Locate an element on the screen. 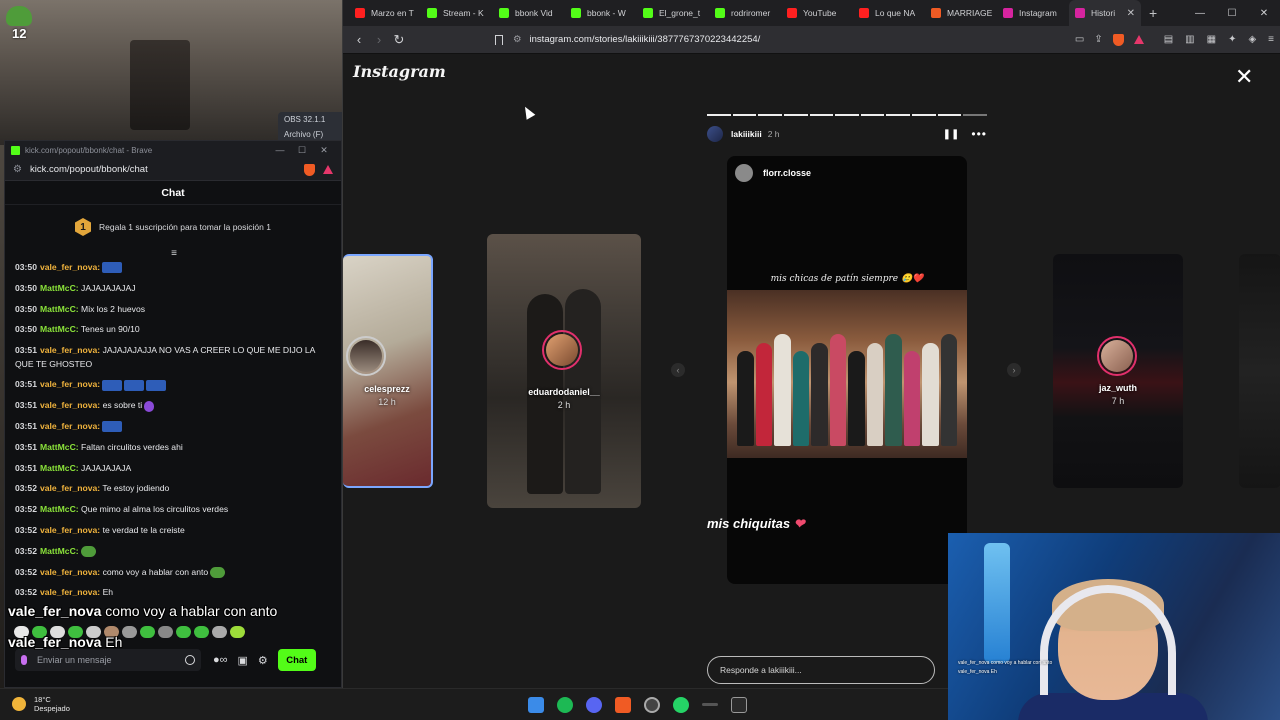 The width and height of the screenshot is (1280, 720). repost-header: florr.closse is located at coordinates (773, 173).